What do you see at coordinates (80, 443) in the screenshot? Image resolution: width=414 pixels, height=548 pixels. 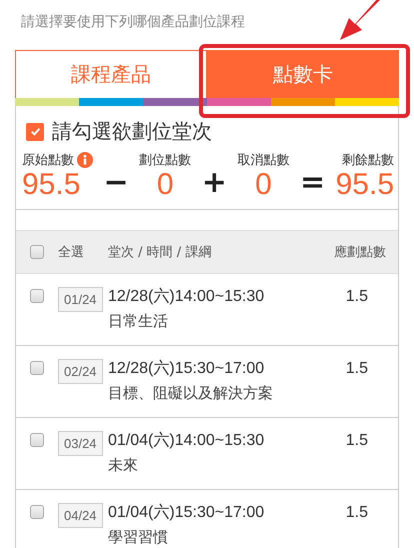 I see `session-badge: 03/24` at bounding box center [80, 443].